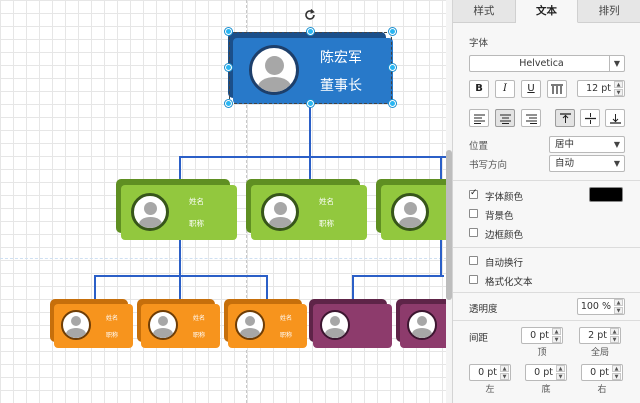 The width and height of the screenshot is (640, 403). What do you see at coordinates (587, 163) in the screenshot?
I see `direction-select: 自动 ▼` at bounding box center [587, 163].